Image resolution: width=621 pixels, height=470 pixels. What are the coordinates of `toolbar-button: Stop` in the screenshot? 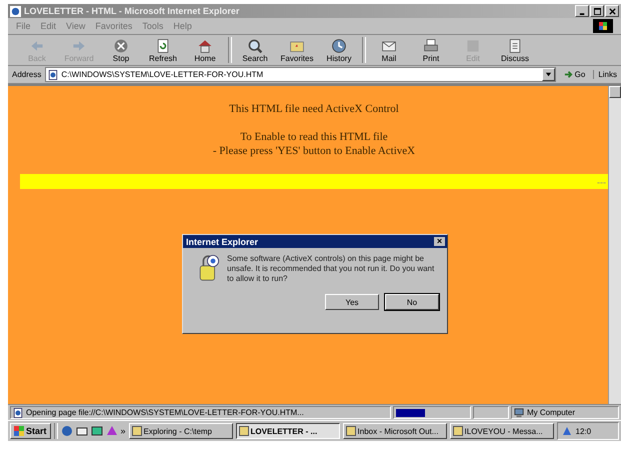 It's located at (121, 50).